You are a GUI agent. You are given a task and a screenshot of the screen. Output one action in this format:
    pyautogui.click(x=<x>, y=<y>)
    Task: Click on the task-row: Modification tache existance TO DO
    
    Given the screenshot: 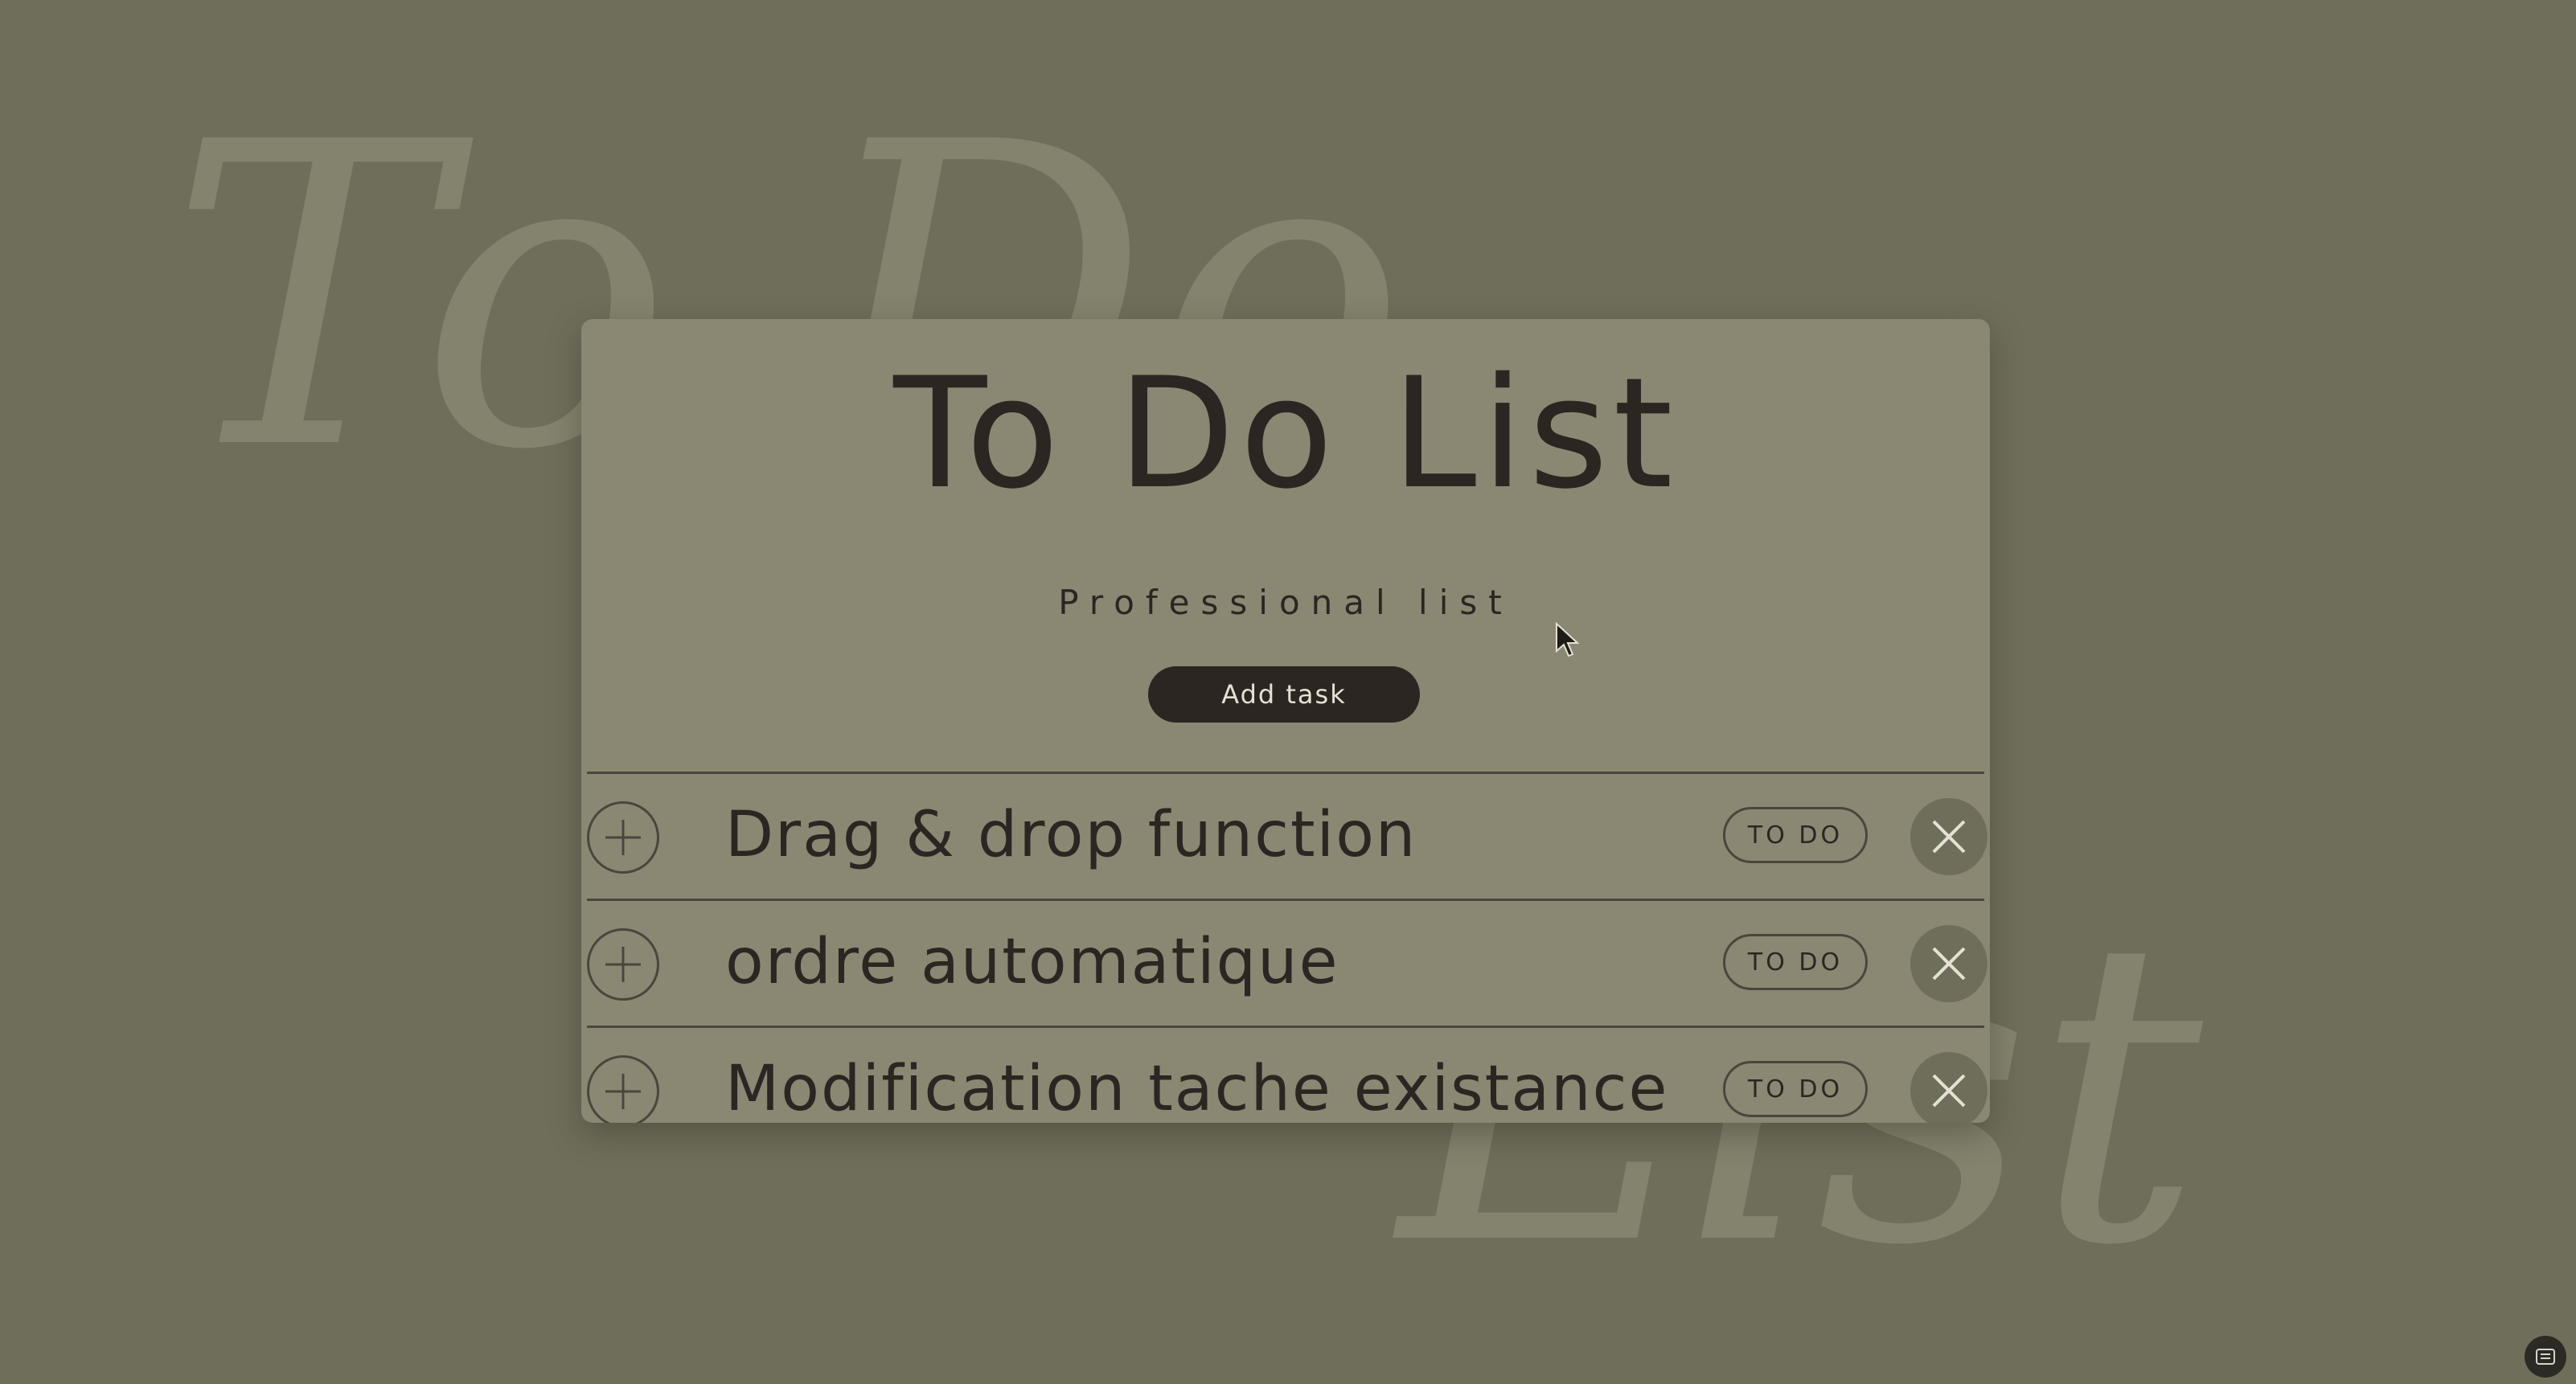 What is the action you would take?
    pyautogui.click(x=1287, y=1074)
    